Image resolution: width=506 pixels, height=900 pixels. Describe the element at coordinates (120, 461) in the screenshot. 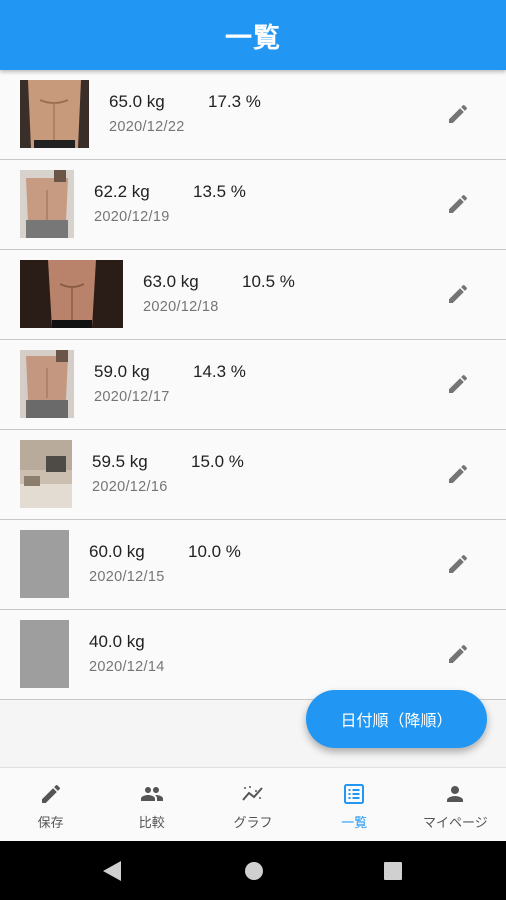

I see `weight-value: 59.5 kg` at that location.